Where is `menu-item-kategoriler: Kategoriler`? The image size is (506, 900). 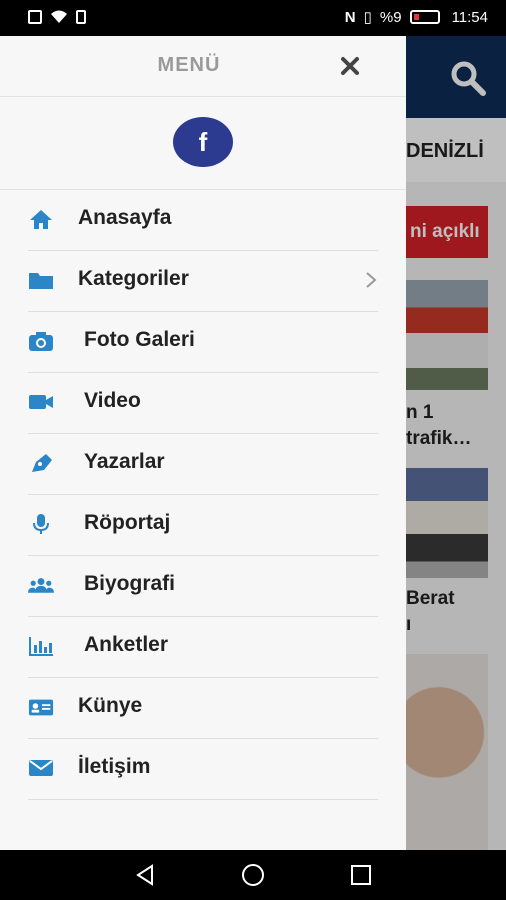 menu-item-kategoriler: Kategoriler is located at coordinates (203, 281).